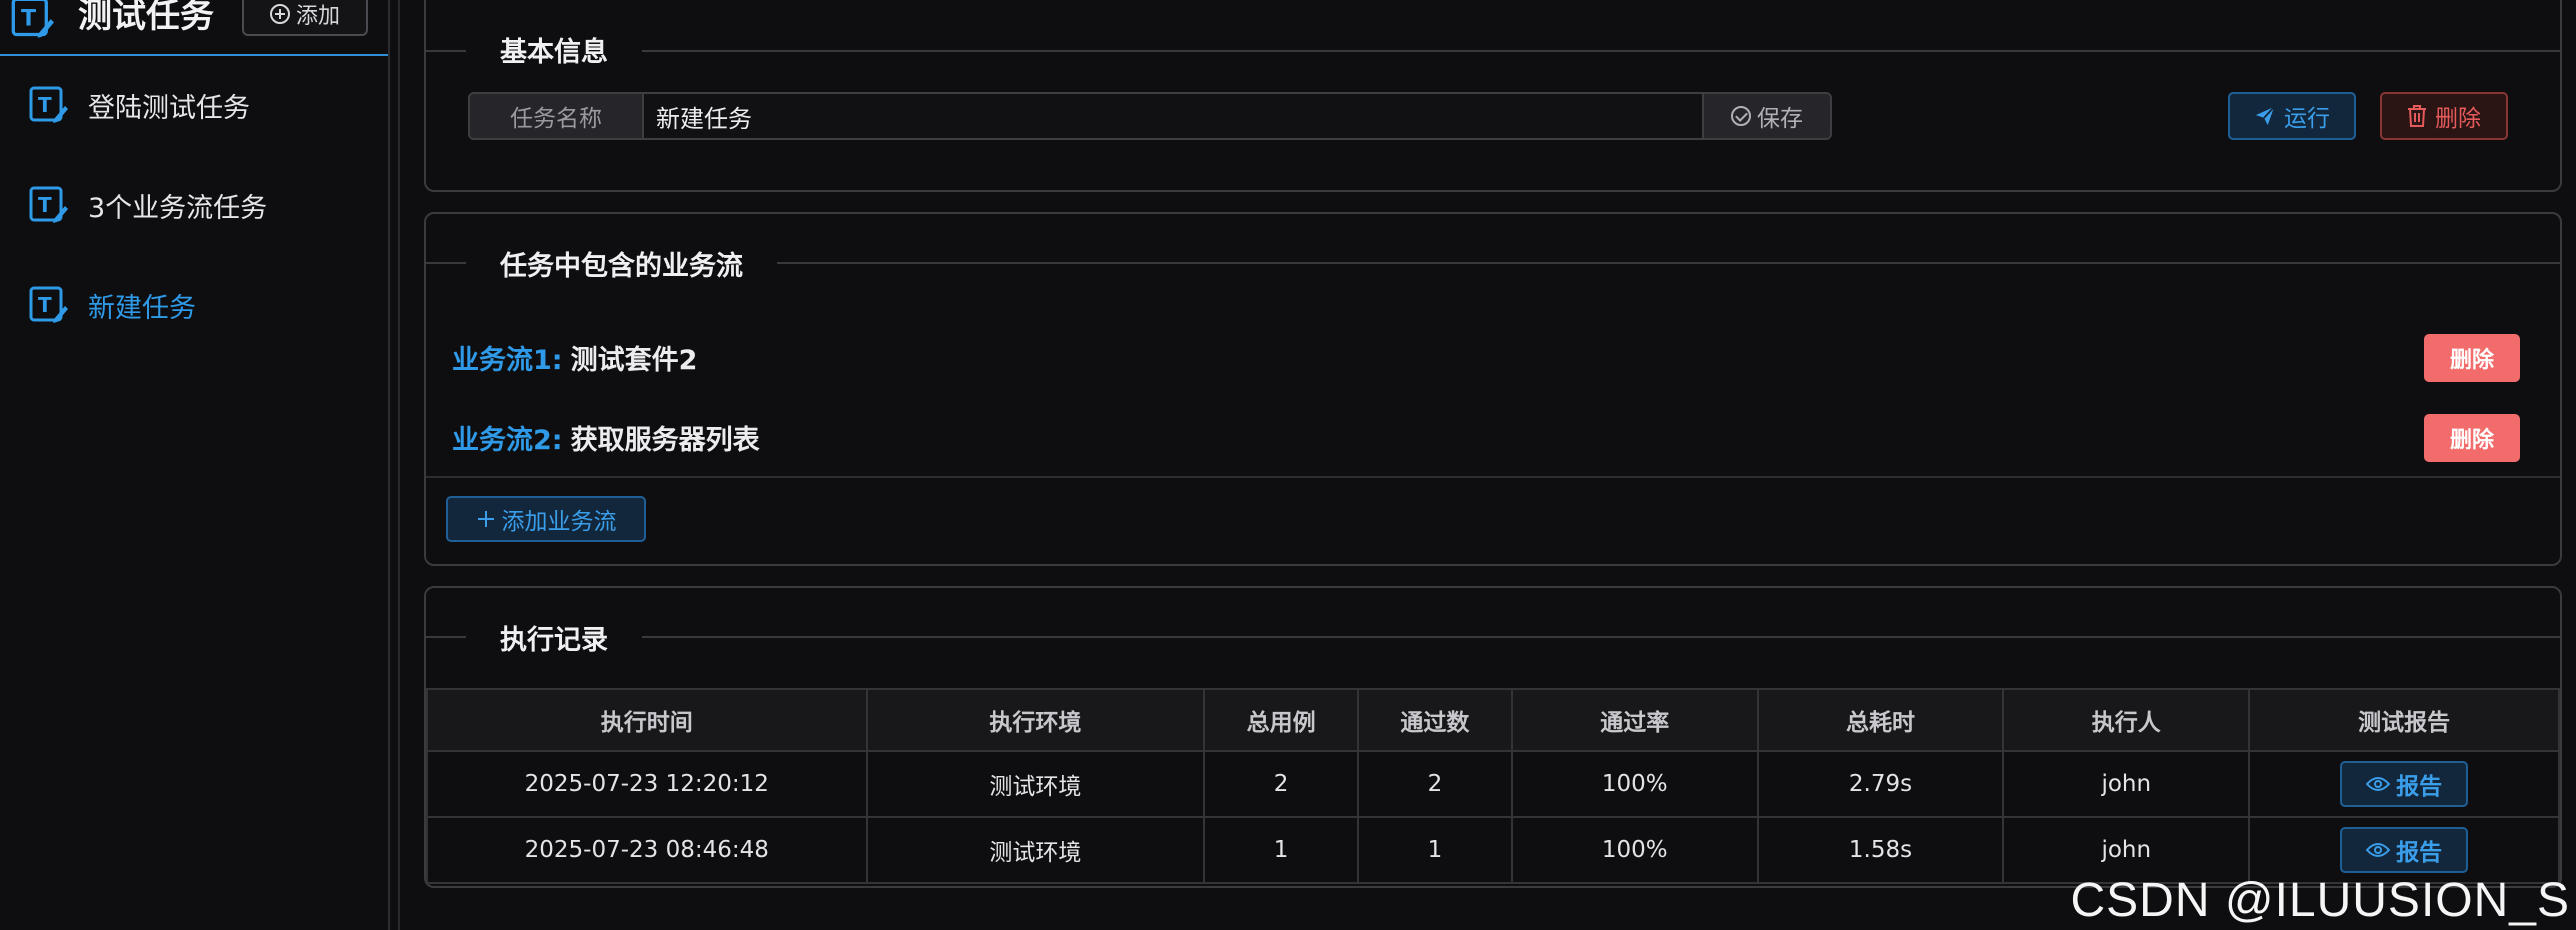 The image size is (2576, 930). I want to click on cell-total: 2, so click(1281, 784).